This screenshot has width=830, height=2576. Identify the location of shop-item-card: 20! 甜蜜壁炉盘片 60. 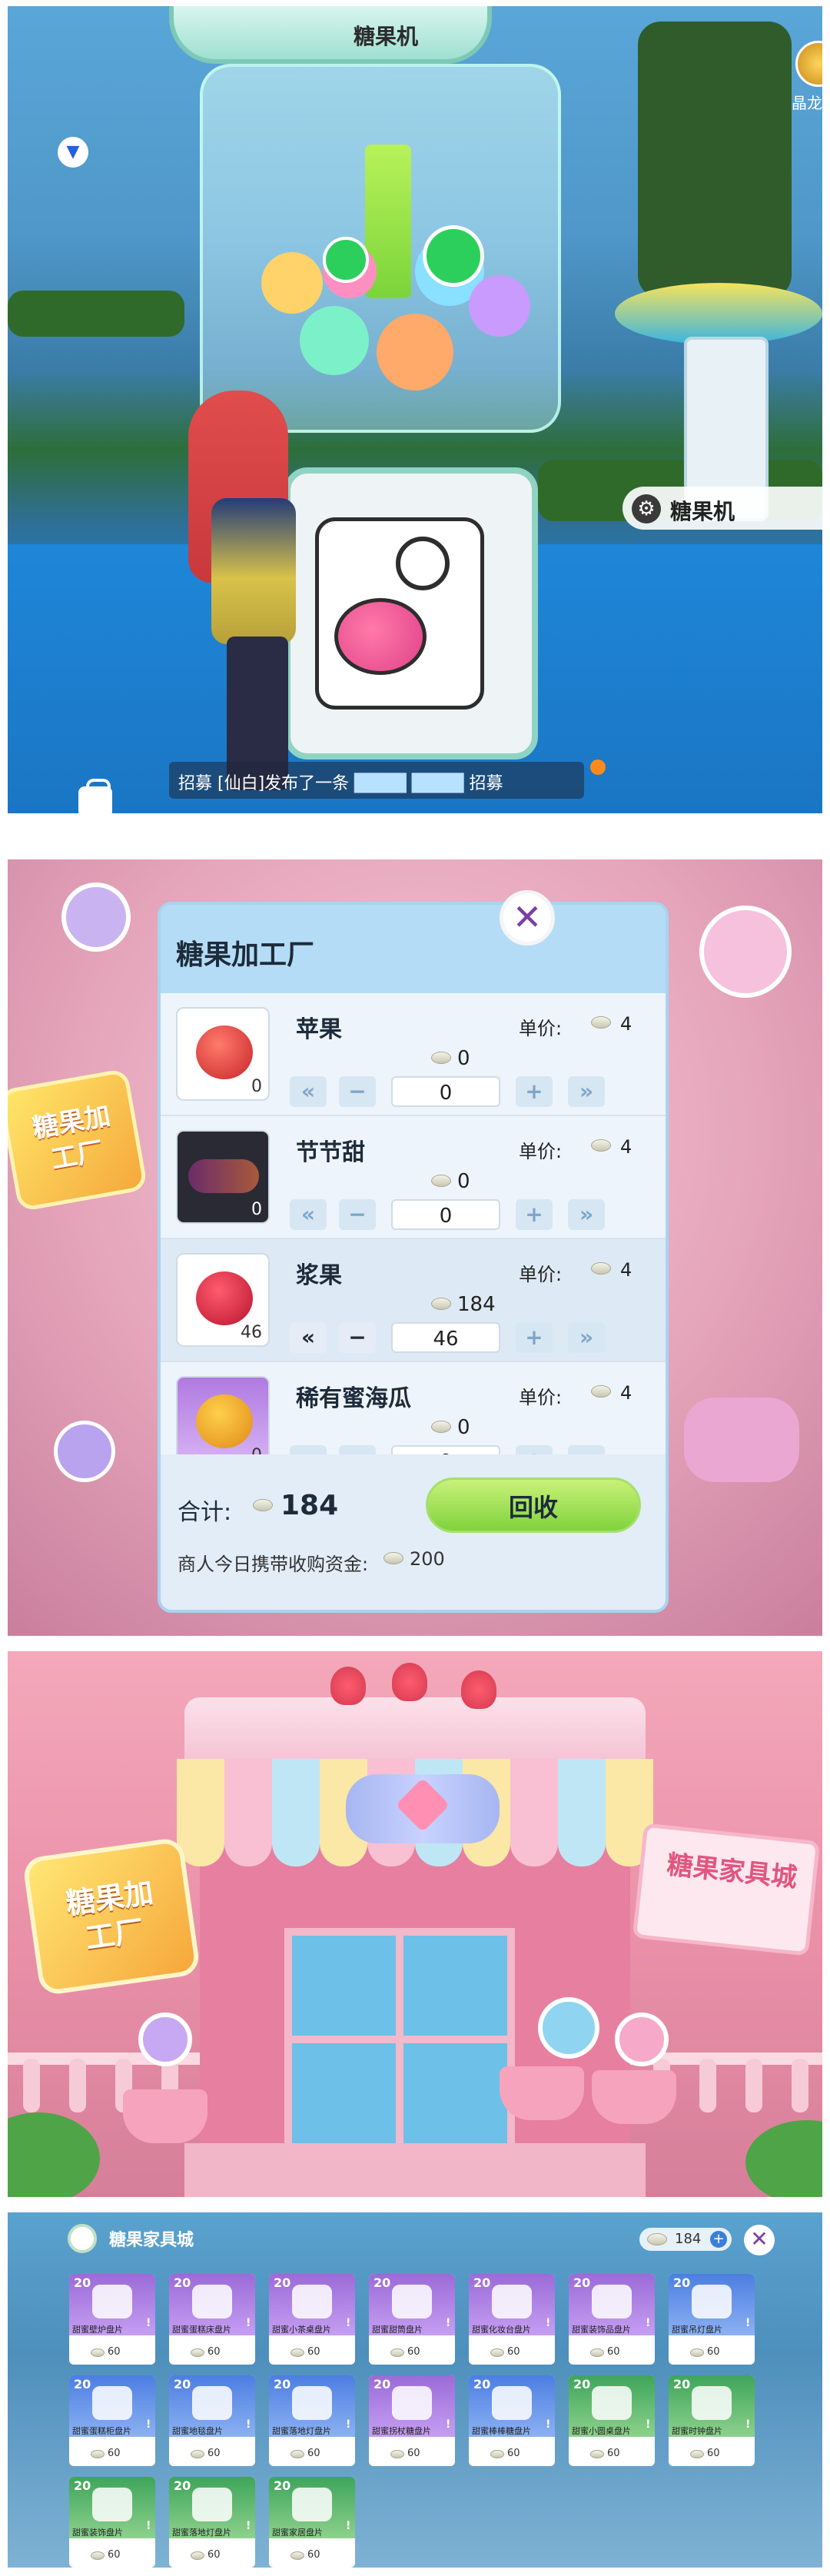
(112, 2319).